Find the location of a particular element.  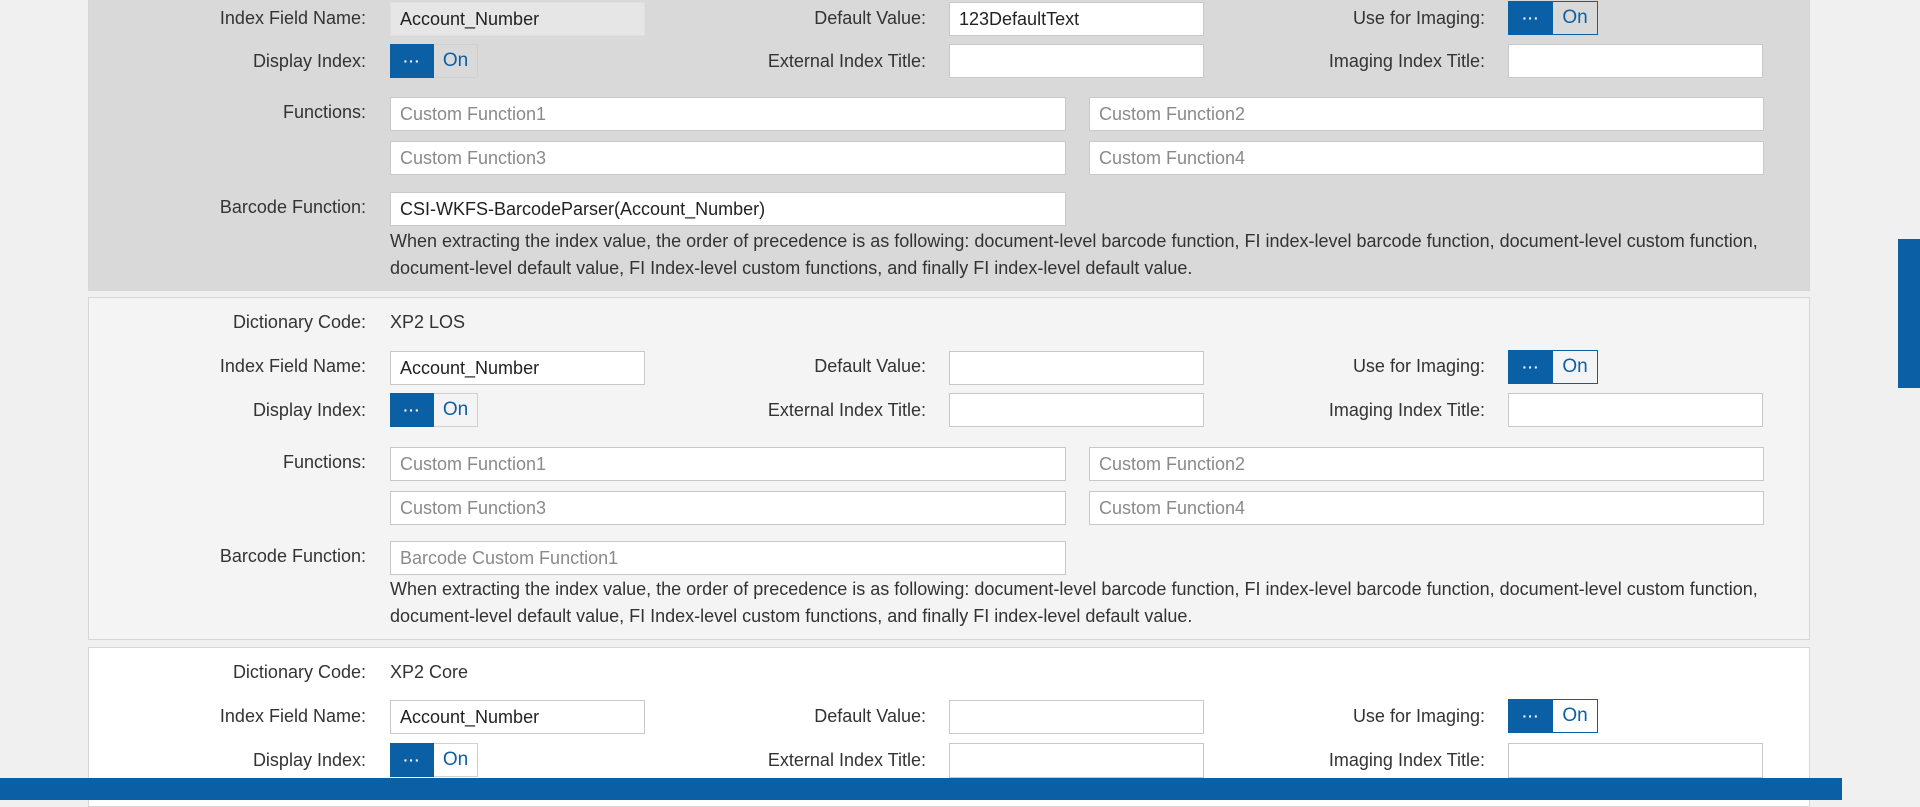

dictionary-code-value: XP2 Core is located at coordinates (429, 672).